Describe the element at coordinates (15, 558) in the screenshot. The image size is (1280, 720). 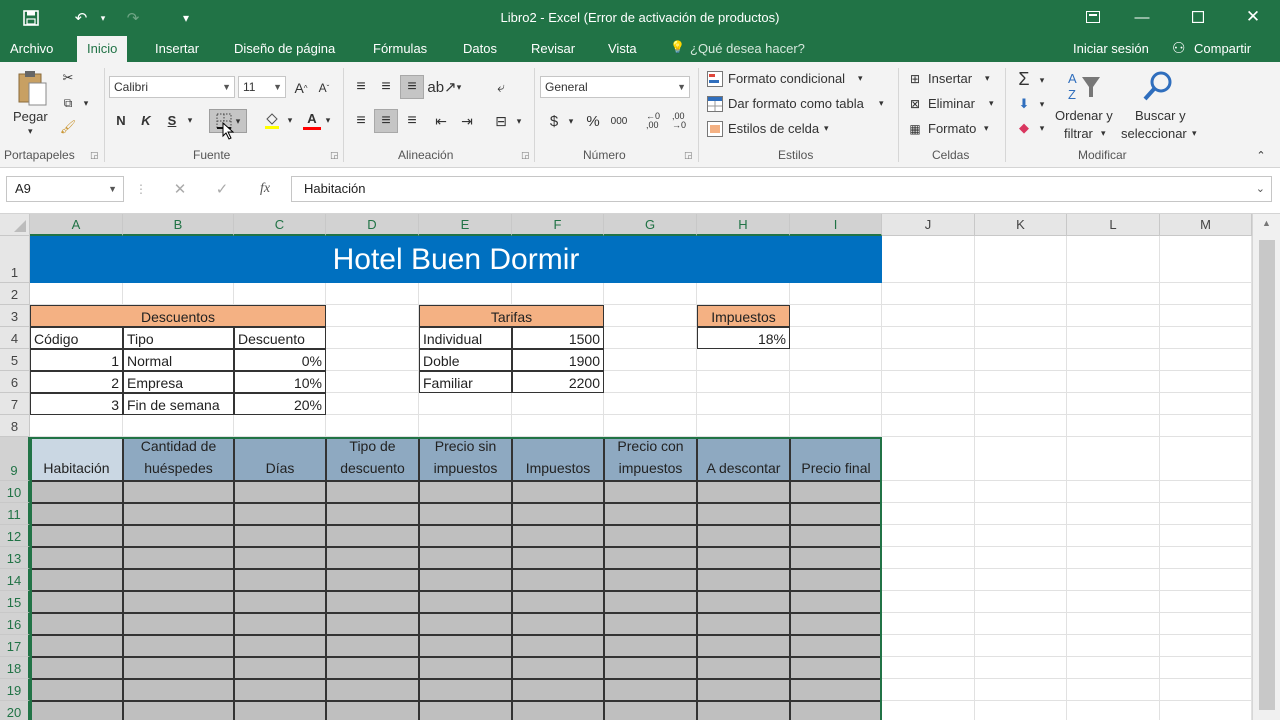
I see `row-header-13: 13` at that location.